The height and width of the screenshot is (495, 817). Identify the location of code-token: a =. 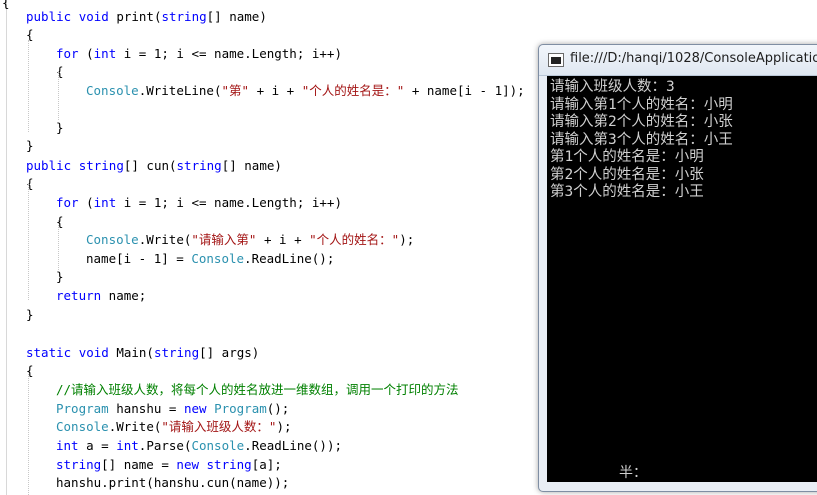
(97, 445).